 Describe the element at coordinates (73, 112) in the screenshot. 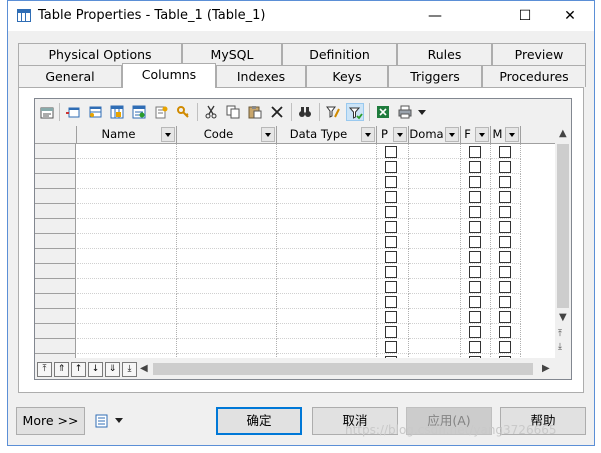

I see `add-row-button` at that location.